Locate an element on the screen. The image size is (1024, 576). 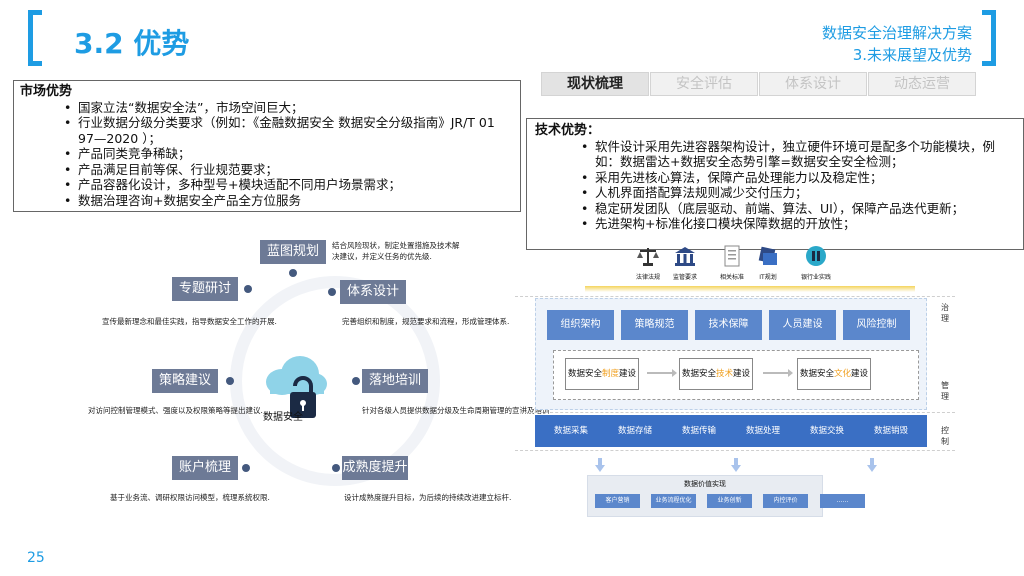
header-subtitle-line2: 3.未来展望及优势 is located at coordinates (912, 55).